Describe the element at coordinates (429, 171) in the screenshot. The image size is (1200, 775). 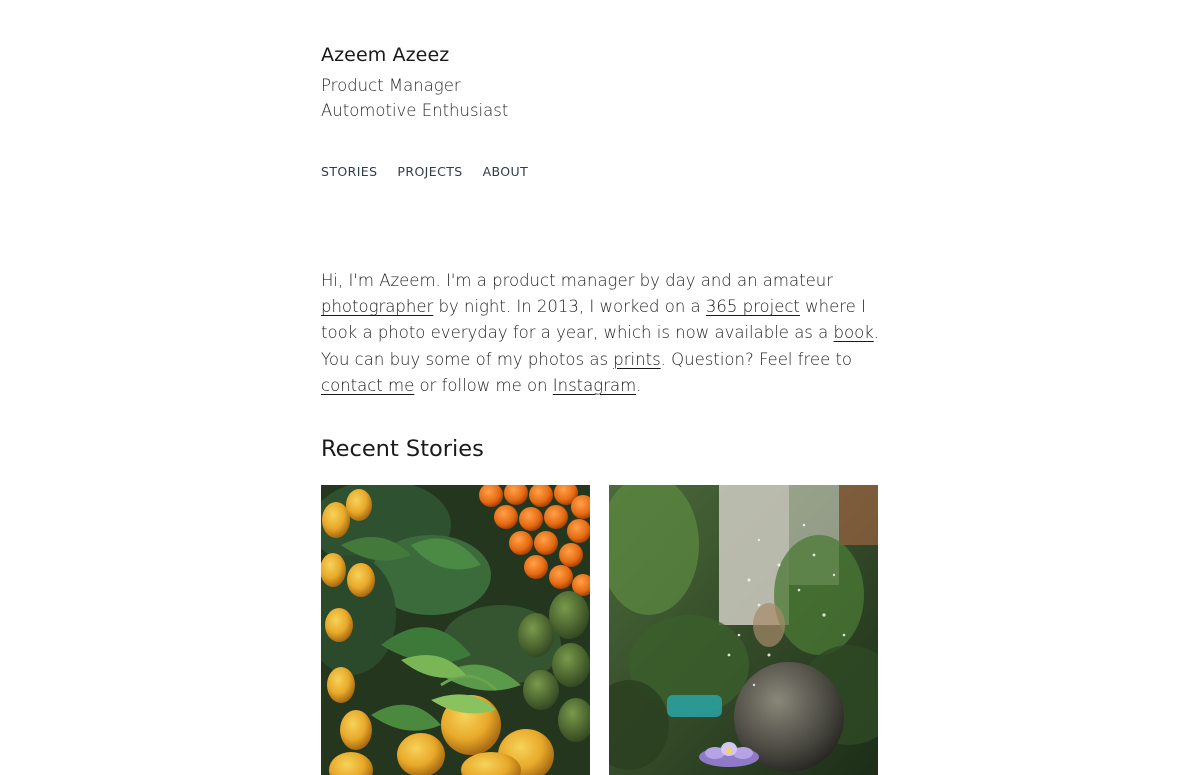
I see `nav-projects-link: PROJECTS` at that location.